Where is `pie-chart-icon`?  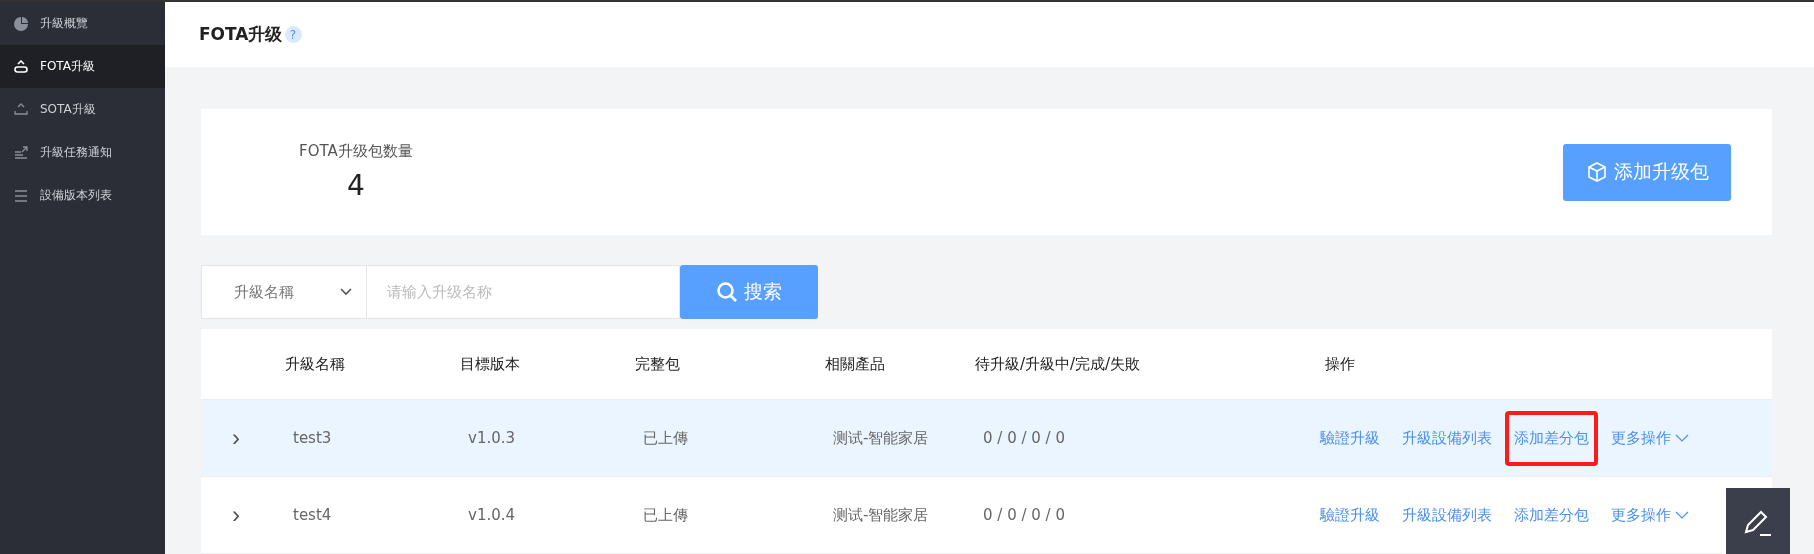
pie-chart-icon is located at coordinates (21, 23).